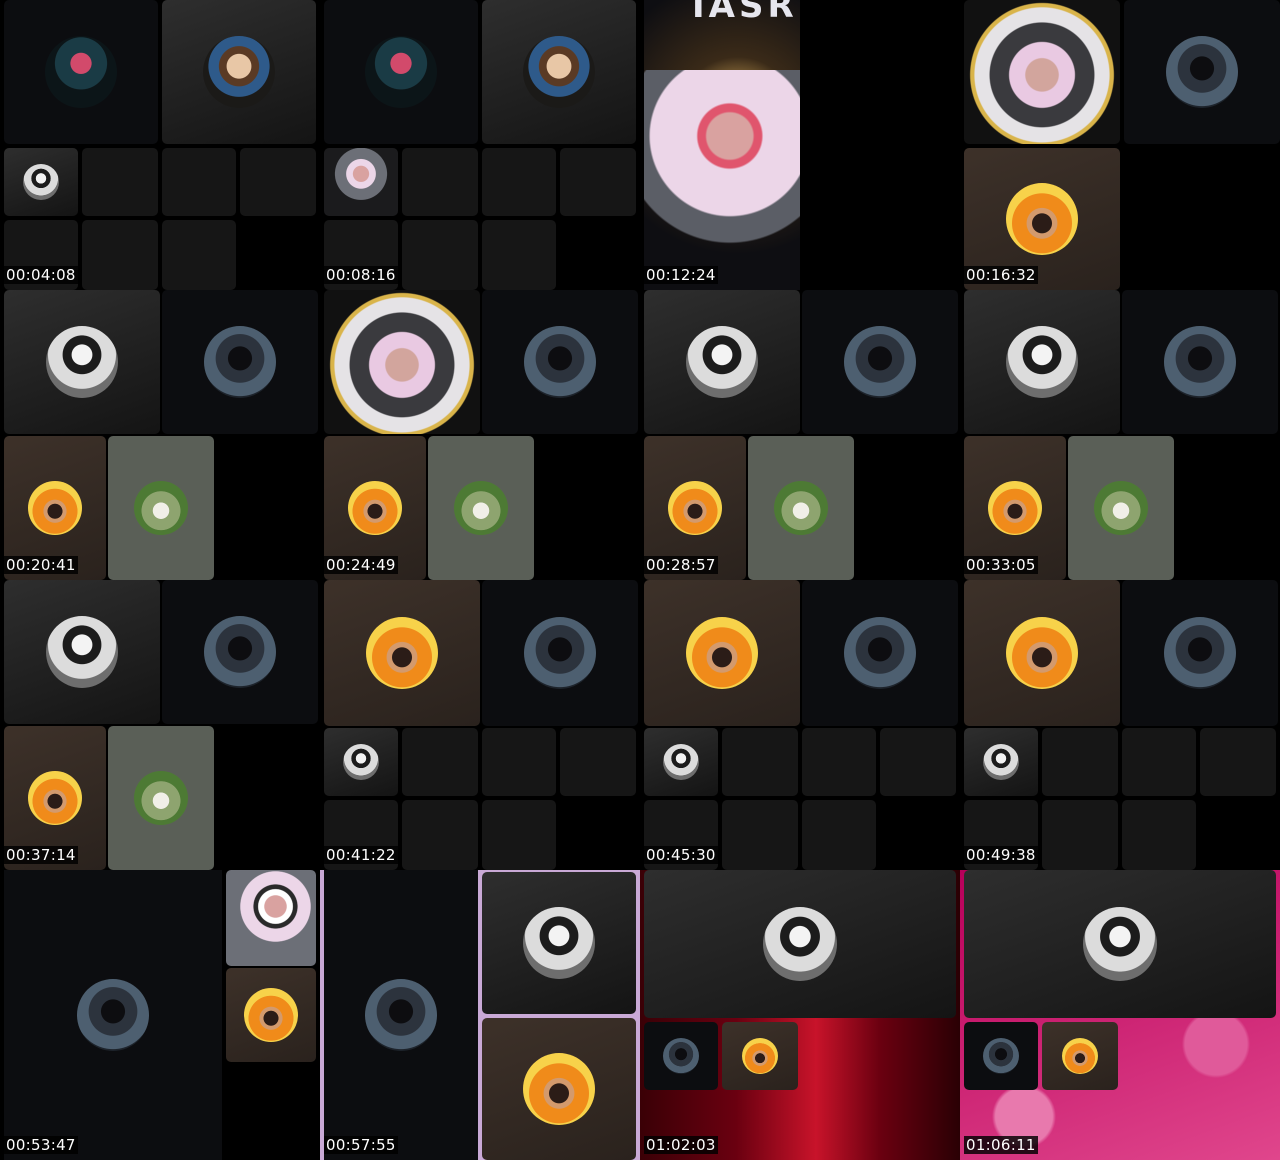  What do you see at coordinates (722, 145) in the screenshot?
I see `camera-feed: IASRY` at bounding box center [722, 145].